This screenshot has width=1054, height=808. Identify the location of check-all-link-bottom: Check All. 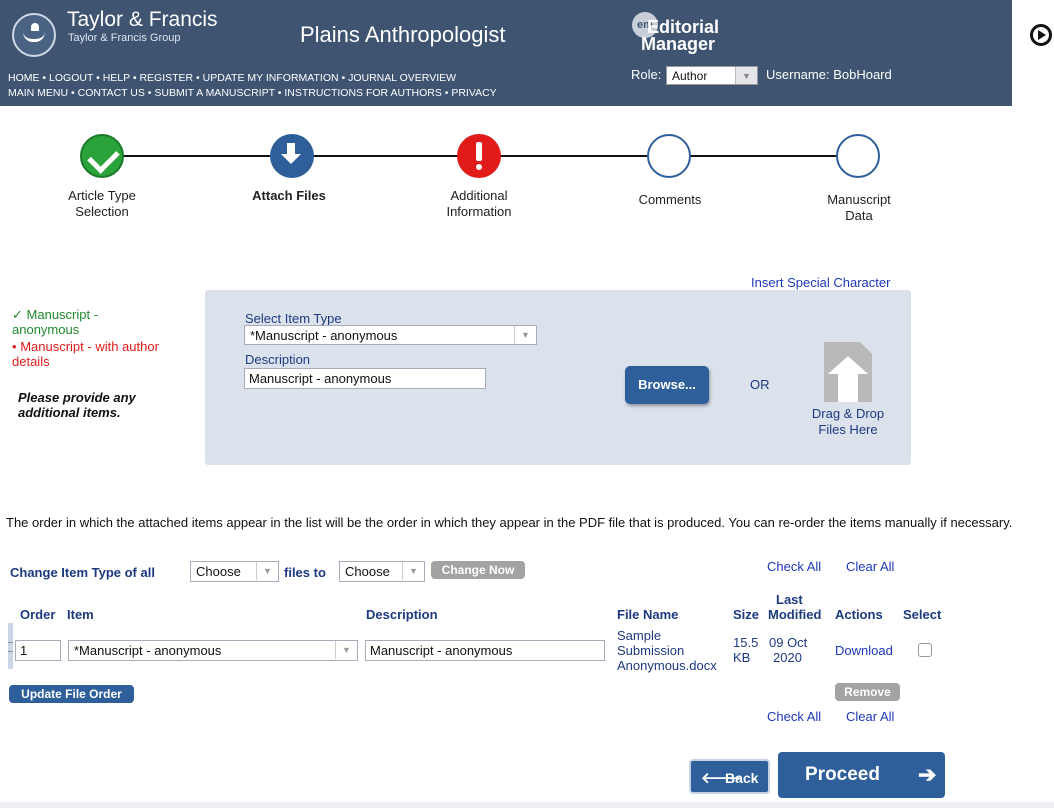
(794, 716).